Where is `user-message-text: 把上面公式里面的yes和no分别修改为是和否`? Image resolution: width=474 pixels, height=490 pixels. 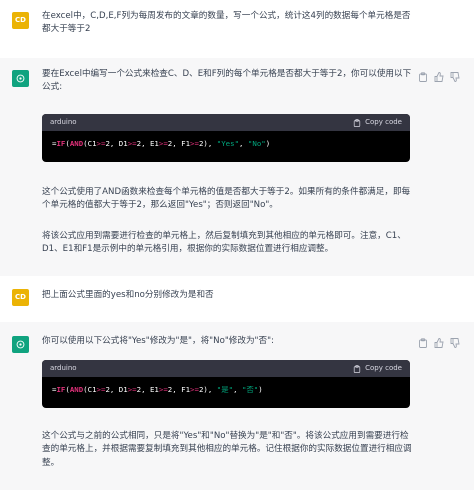
user-message-text: 把上面公式里面的yes和no分别修改为是和否 is located at coordinates (128, 295).